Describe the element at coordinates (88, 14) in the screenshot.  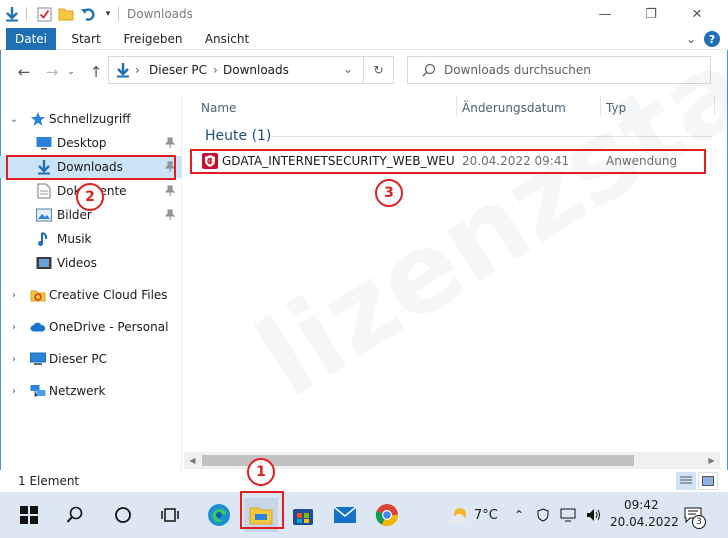
I see `undo-icon` at that location.